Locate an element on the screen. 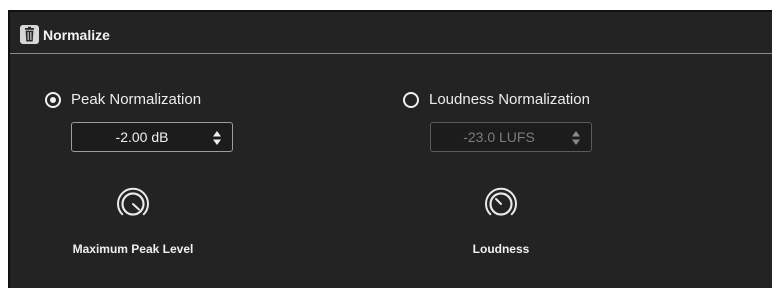 The height and width of the screenshot is (288, 772). delete-button is located at coordinates (29, 34).